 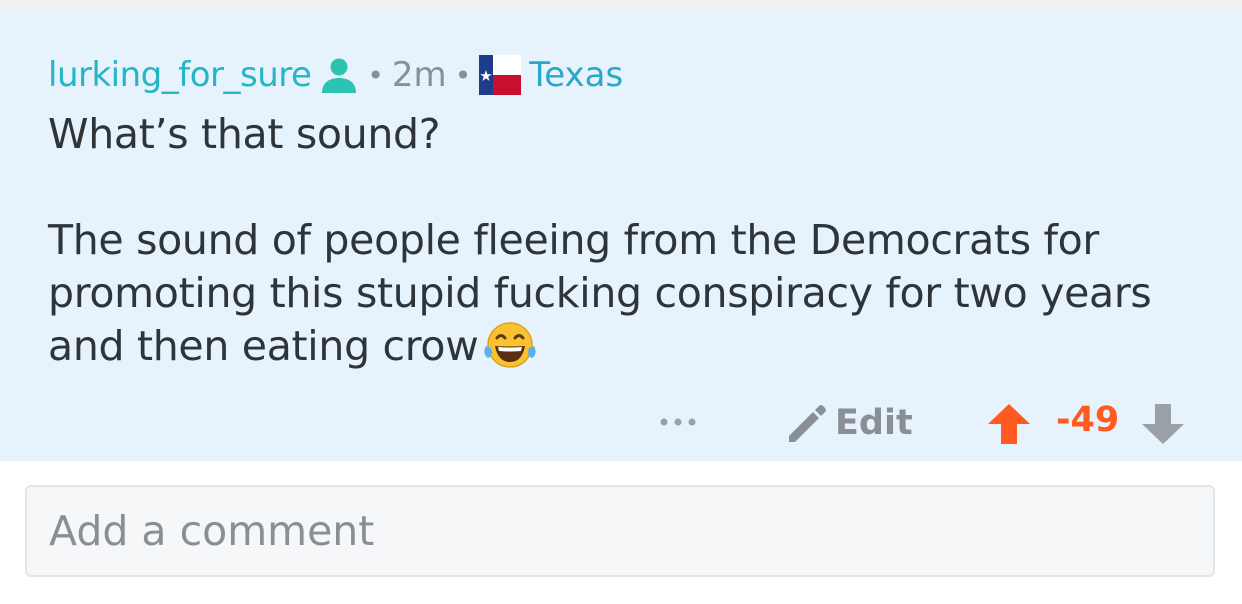 What do you see at coordinates (500, 75) in the screenshot?
I see `texas-flag-icon` at bounding box center [500, 75].